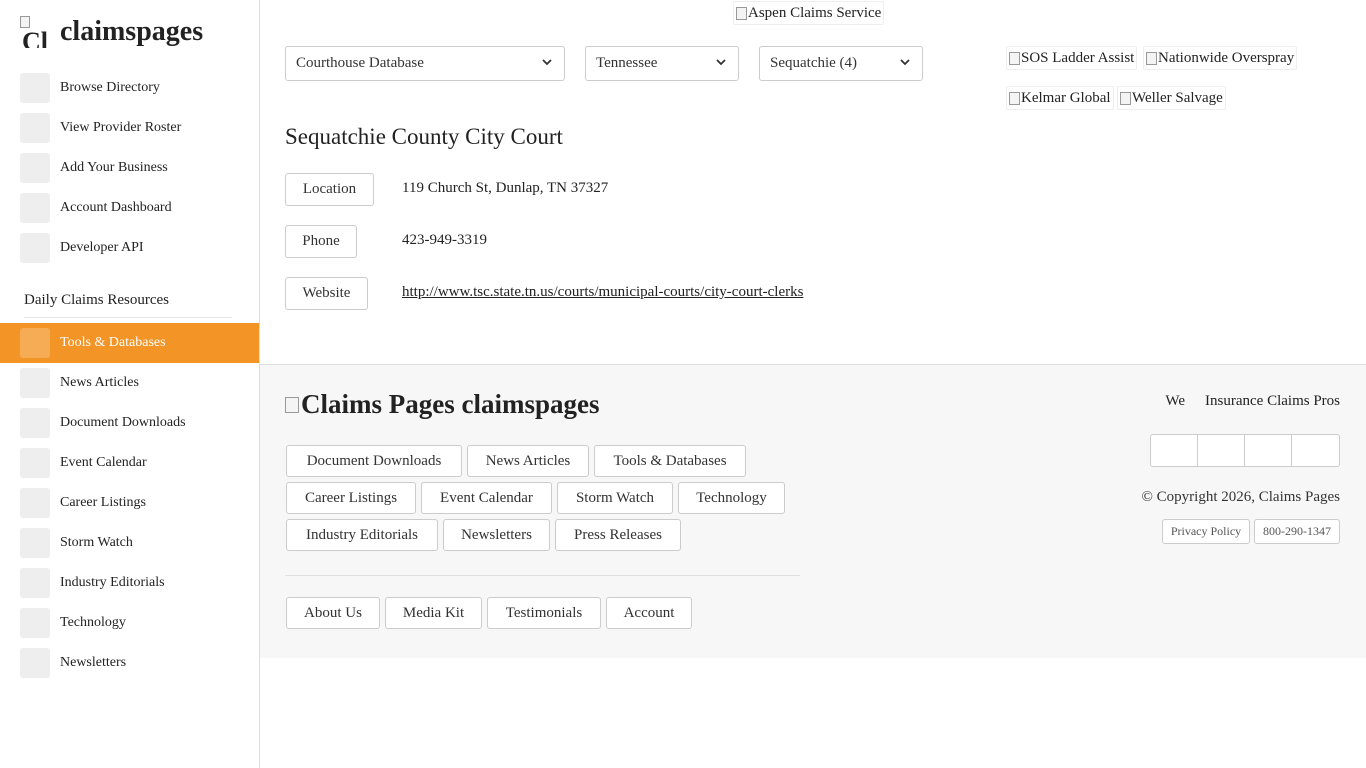 The height and width of the screenshot is (768, 1366). I want to click on footer-link-career-listings: Career Listings, so click(351, 498).